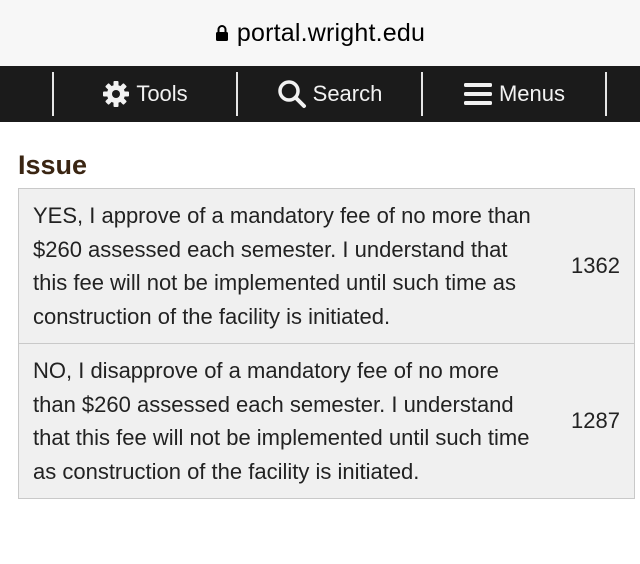 The width and height of the screenshot is (640, 564). I want to click on menus-button: Menus, so click(514, 94).